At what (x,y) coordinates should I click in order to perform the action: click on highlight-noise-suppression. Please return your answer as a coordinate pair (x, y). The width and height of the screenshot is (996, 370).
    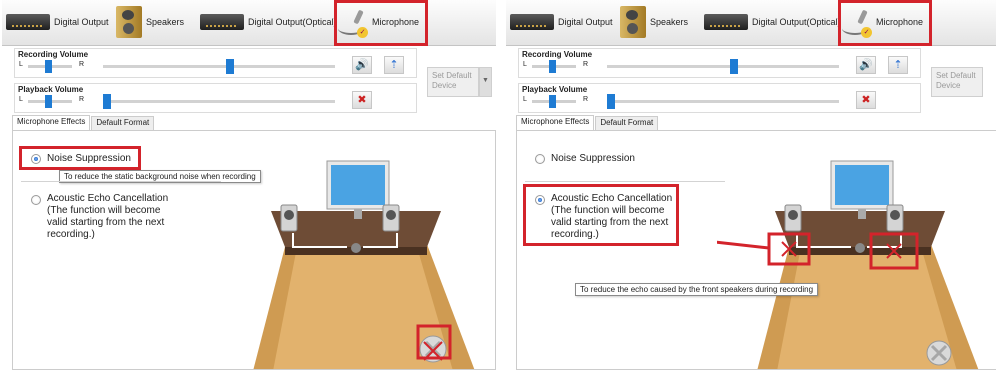
    Looking at the image, I should click on (80, 158).